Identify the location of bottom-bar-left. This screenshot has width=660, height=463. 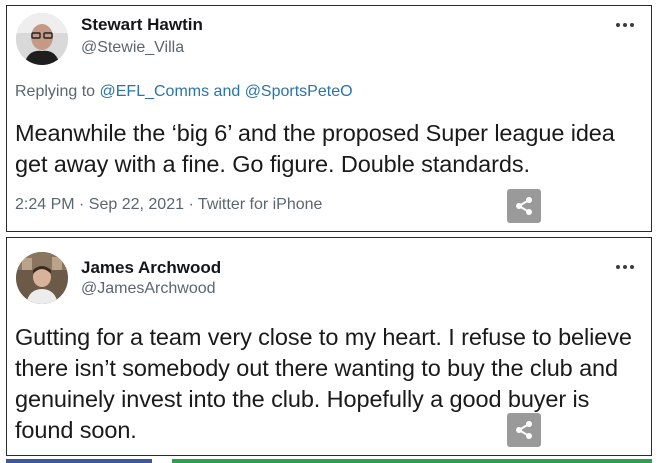
(79, 461).